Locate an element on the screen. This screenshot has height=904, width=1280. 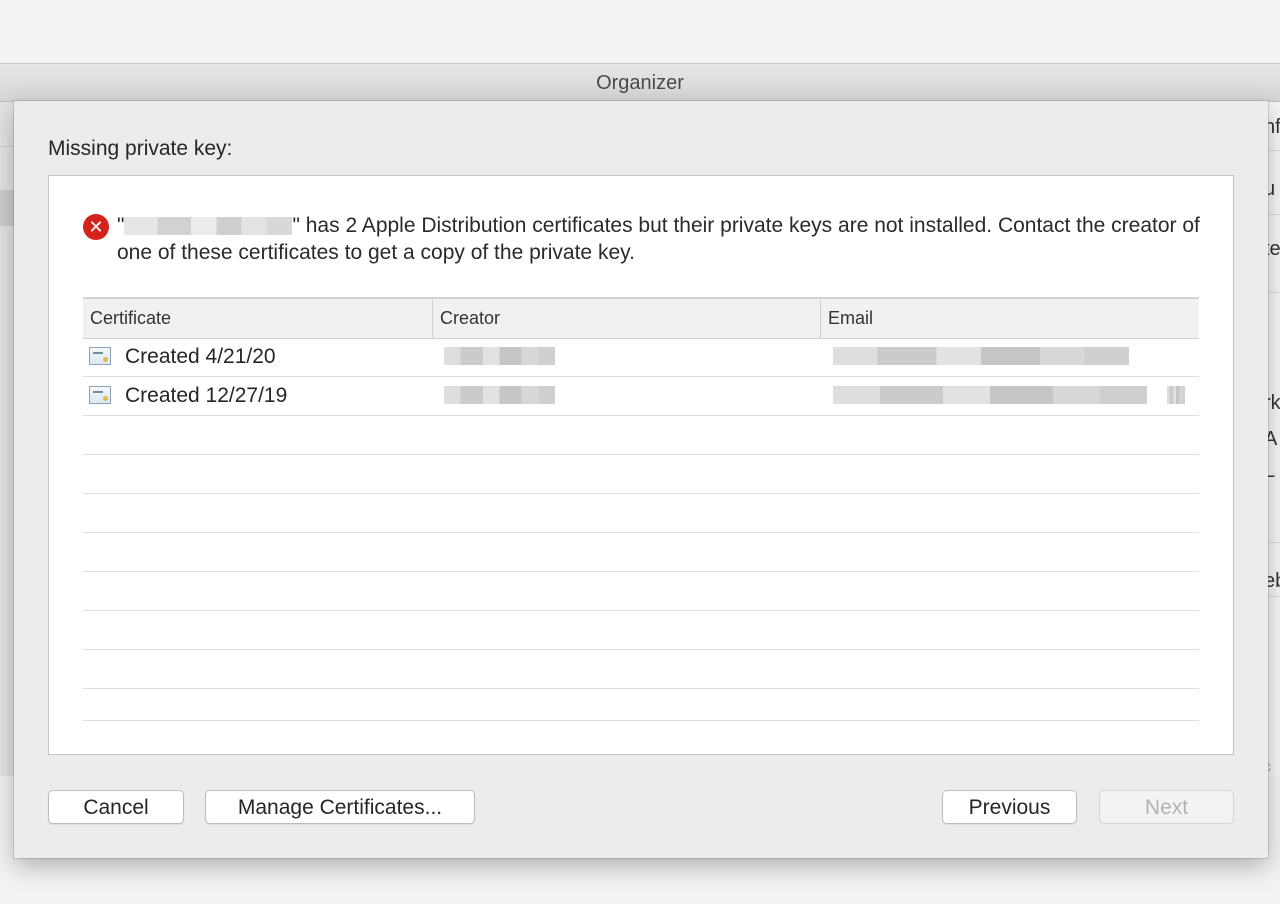
redacted-email-end is located at coordinates (1176, 395).